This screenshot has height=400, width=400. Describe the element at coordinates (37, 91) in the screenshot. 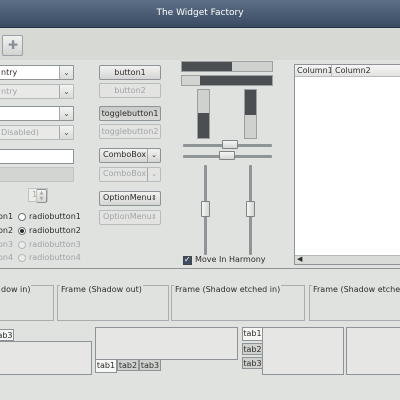

I see `combo-entry-disabled: ntry ⌄` at that location.